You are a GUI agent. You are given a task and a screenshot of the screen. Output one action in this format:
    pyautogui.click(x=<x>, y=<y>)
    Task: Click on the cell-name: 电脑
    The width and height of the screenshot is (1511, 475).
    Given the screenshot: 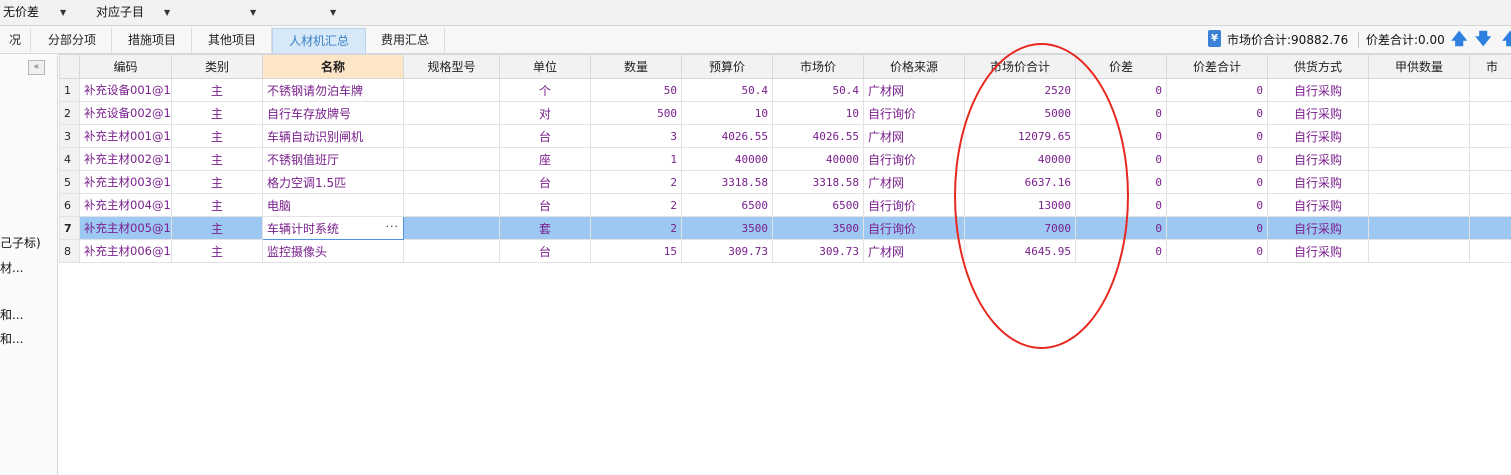 What is the action you would take?
    pyautogui.click(x=333, y=205)
    